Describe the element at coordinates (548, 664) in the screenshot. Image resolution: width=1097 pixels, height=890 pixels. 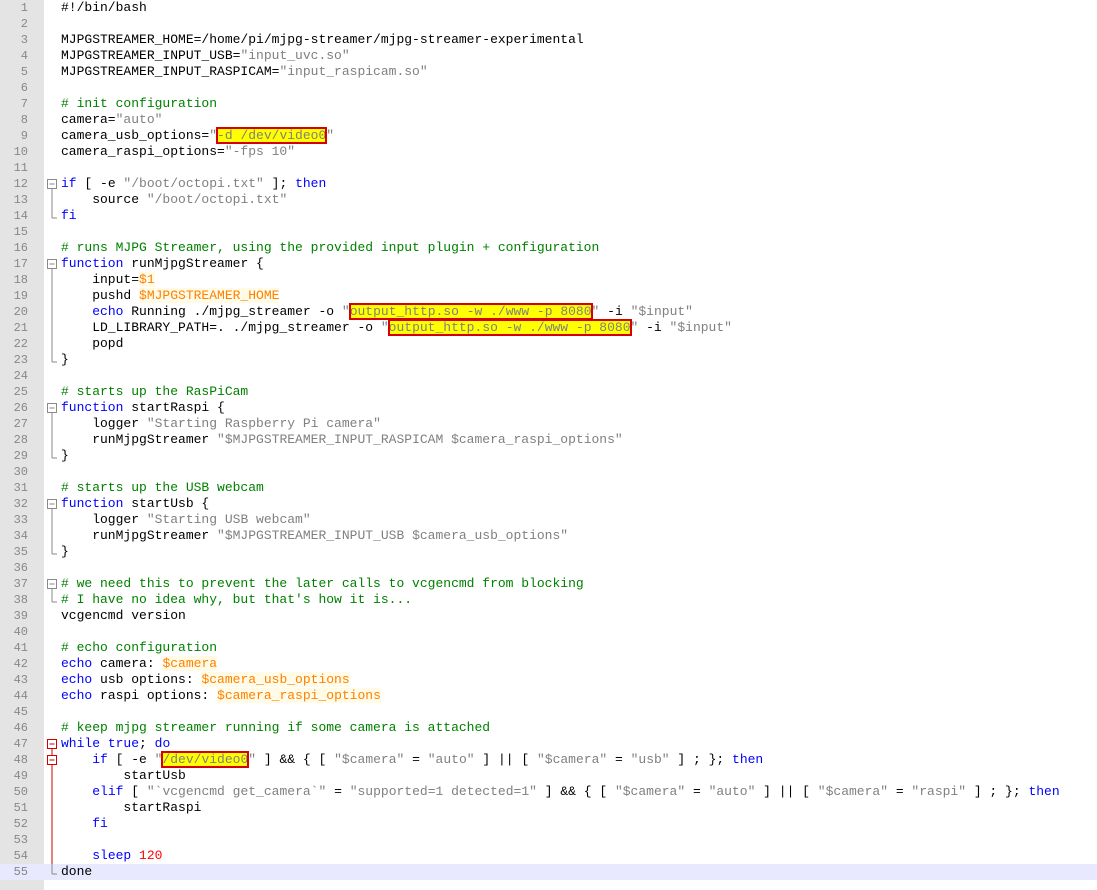
I see `code-line: 42 echo camera: $camera` at that location.